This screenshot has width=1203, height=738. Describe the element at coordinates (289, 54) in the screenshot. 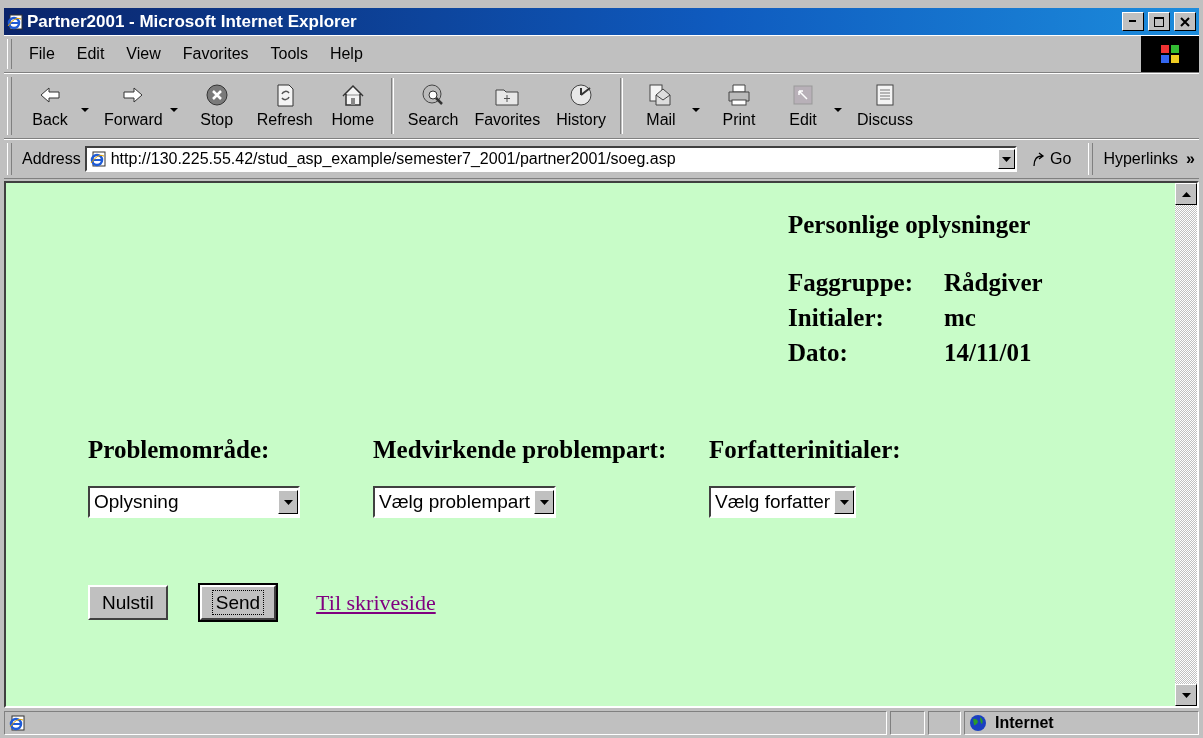

I see `menu-item: Tools` at that location.